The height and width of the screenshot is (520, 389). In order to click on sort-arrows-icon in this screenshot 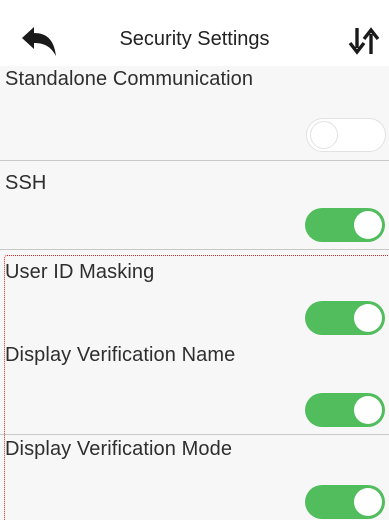, I will do `click(364, 41)`.